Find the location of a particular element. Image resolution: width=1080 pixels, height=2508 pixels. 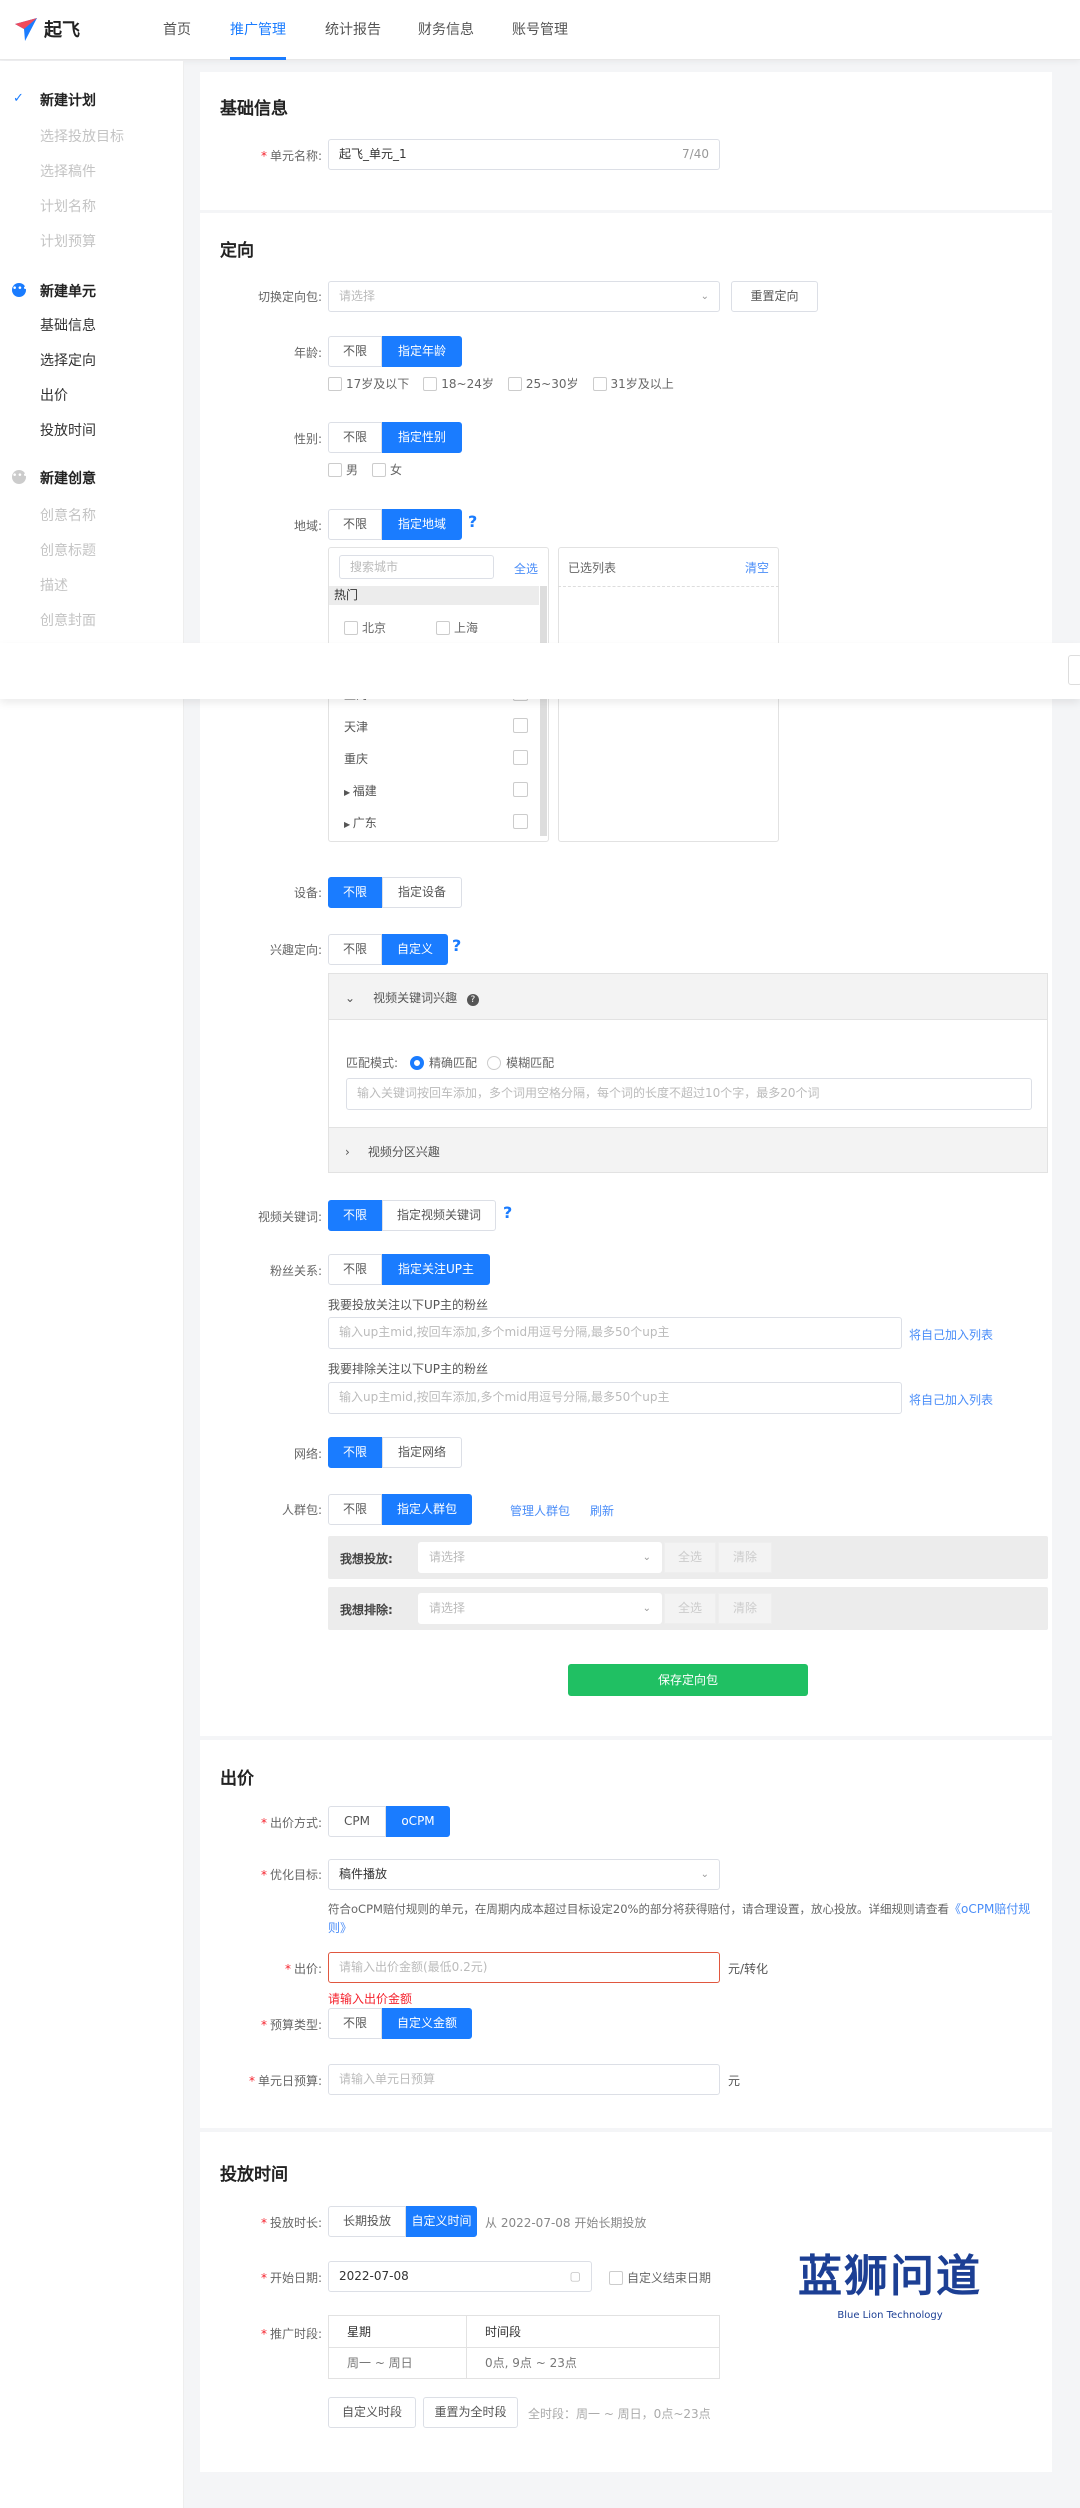

nav-finance: 财务信息 is located at coordinates (446, 30).